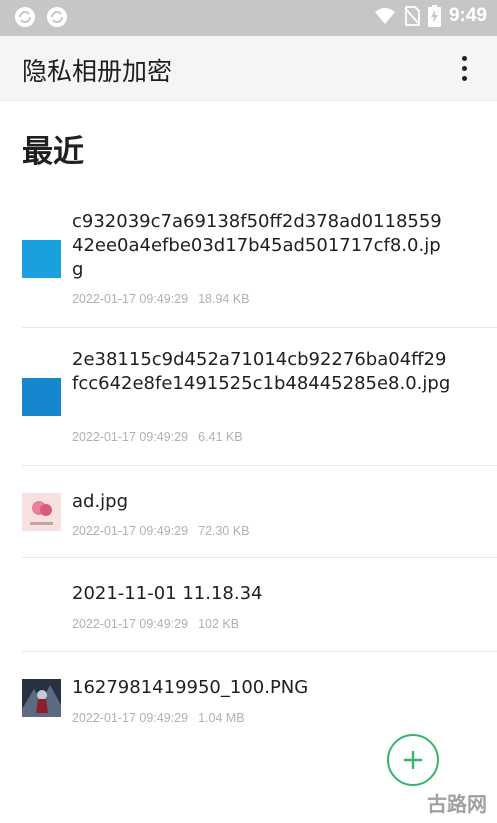 The image size is (497, 823). What do you see at coordinates (259, 327) in the screenshot?
I see `divider` at bounding box center [259, 327].